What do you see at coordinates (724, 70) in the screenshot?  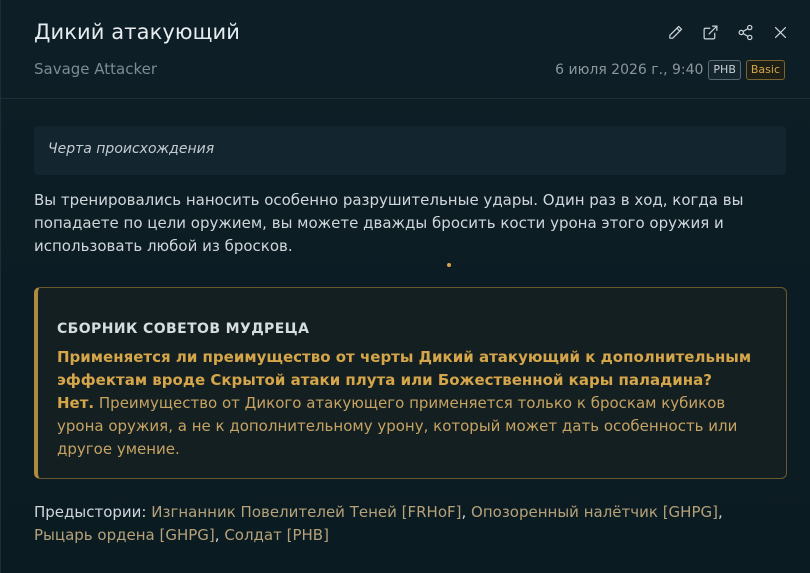 I see `source-badge: PHB` at bounding box center [724, 70].